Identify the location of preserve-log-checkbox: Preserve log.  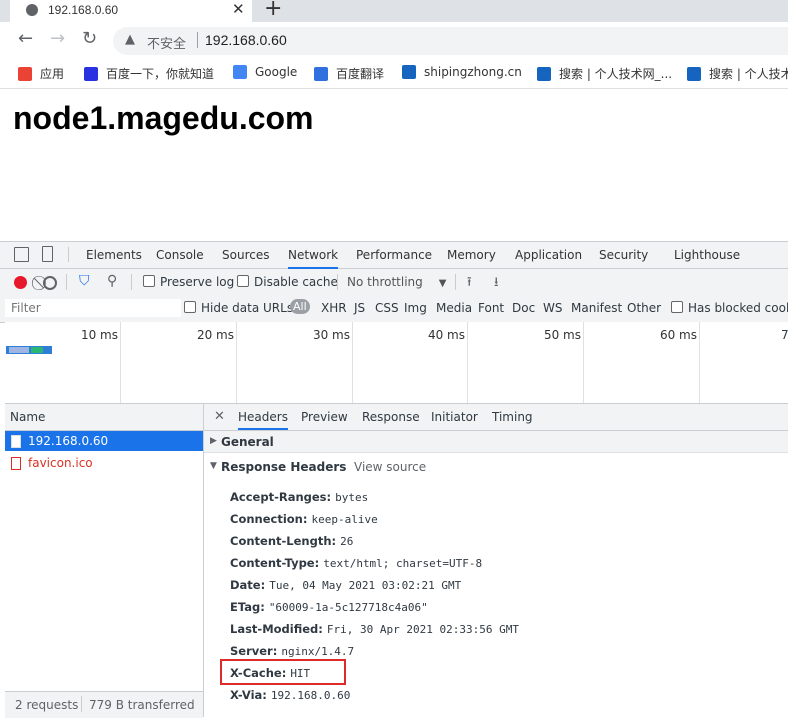
(188, 282).